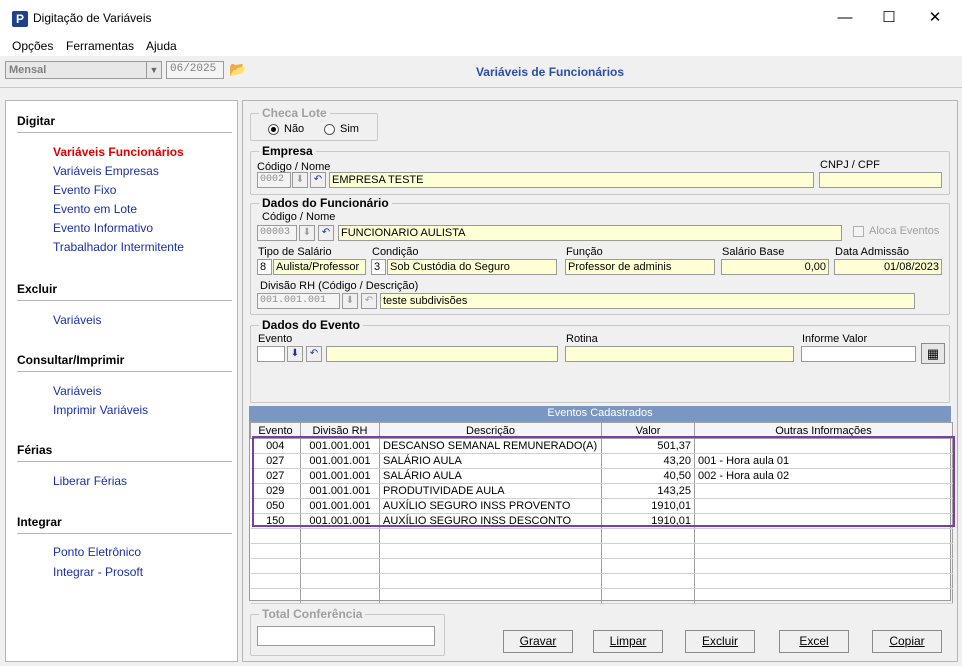  What do you see at coordinates (349, 129) in the screenshot?
I see `radio-sim-label: Sim` at bounding box center [349, 129].